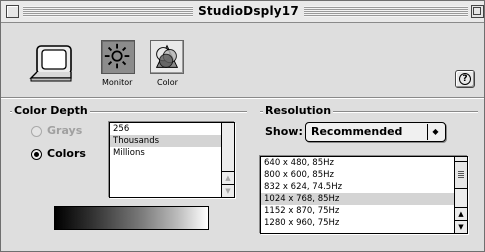 The height and width of the screenshot is (252, 485). Describe the element at coordinates (284, 131) in the screenshot. I see `show-label: Show:` at that location.